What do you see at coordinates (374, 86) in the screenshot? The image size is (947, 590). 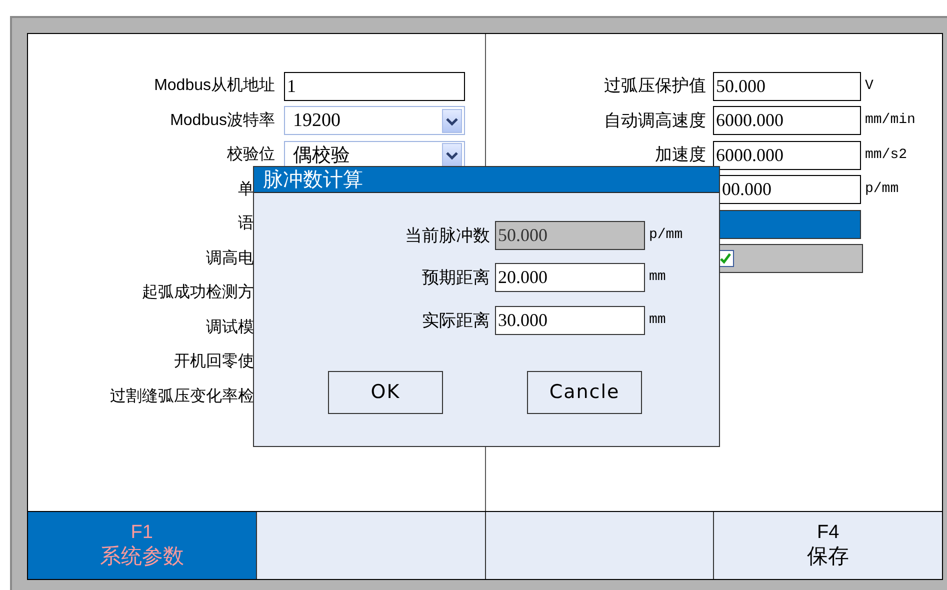 I see `input-field: 1` at bounding box center [374, 86].